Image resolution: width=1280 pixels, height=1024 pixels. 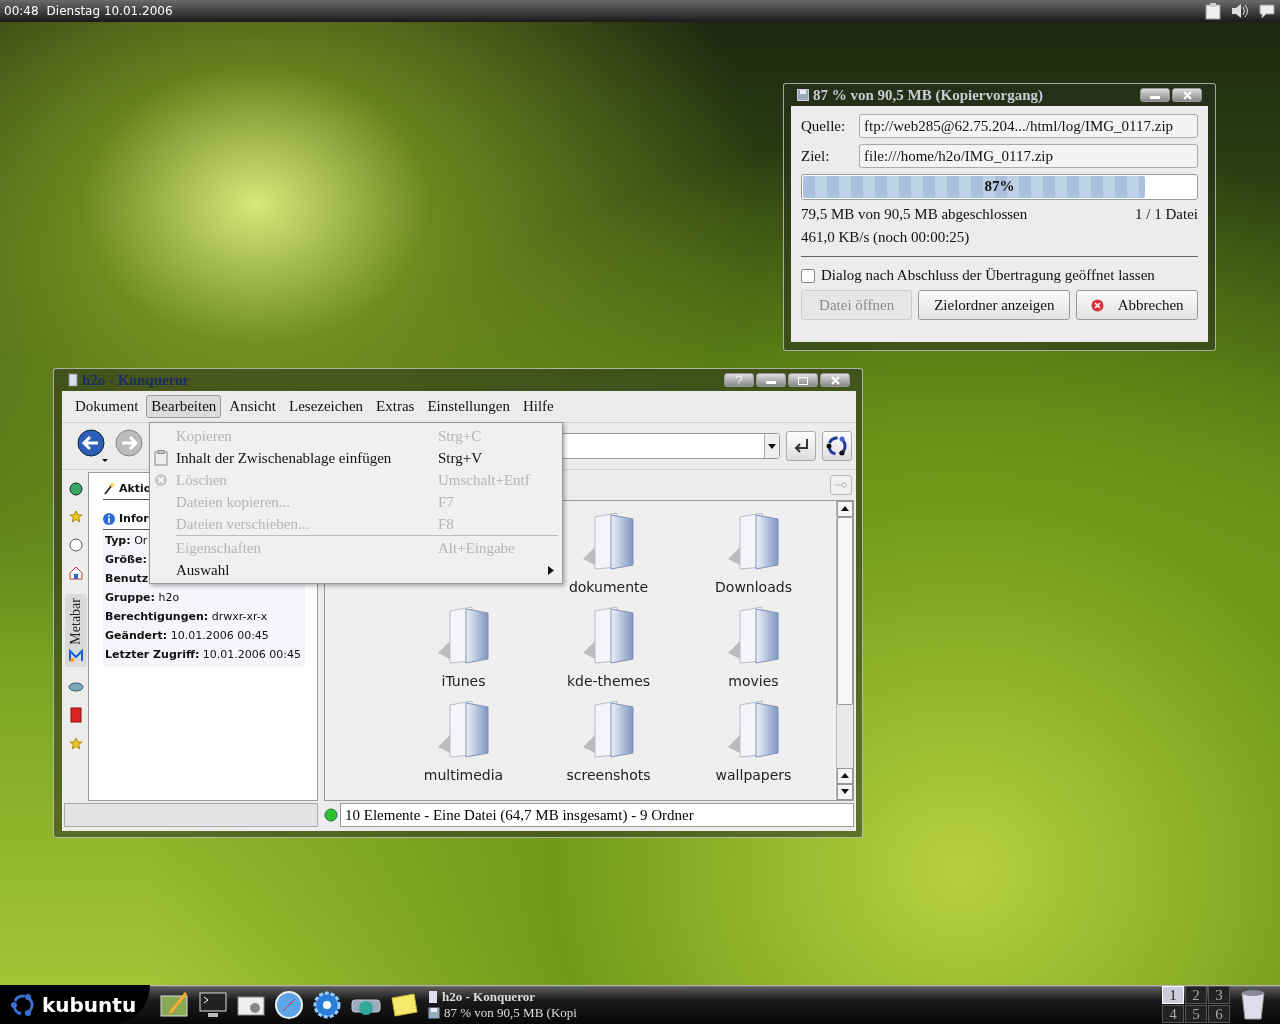 What do you see at coordinates (1166, 214) in the screenshot?
I see `file-count: 1 / 1 Datei` at bounding box center [1166, 214].